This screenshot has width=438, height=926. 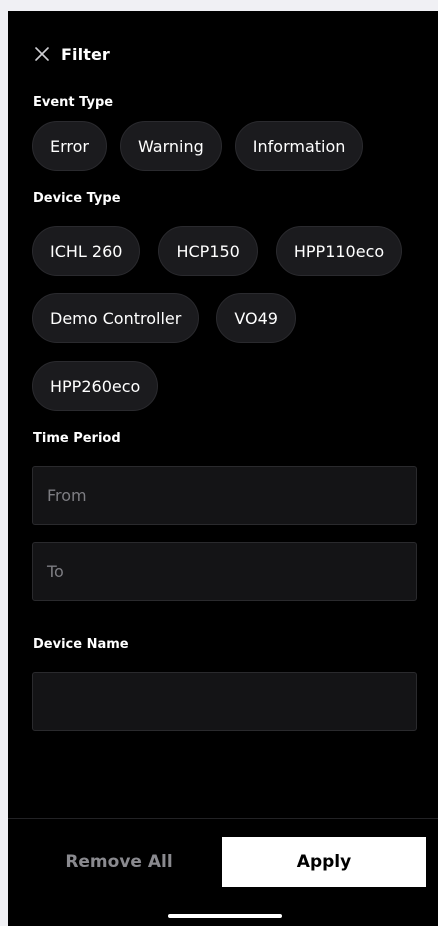 I want to click on device-type-chips-row-2: Demo Controller VO49, so click(x=164, y=318).